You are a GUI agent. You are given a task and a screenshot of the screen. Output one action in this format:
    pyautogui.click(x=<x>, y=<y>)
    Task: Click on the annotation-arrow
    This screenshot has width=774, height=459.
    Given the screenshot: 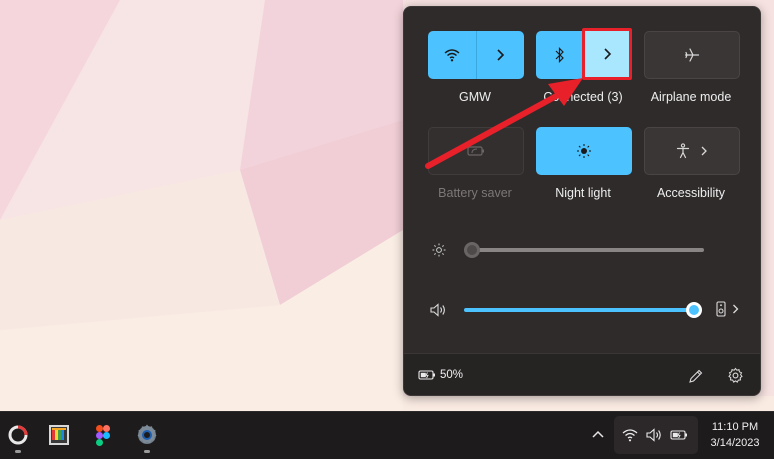 What is the action you would take?
    pyautogui.click(x=504, y=123)
    